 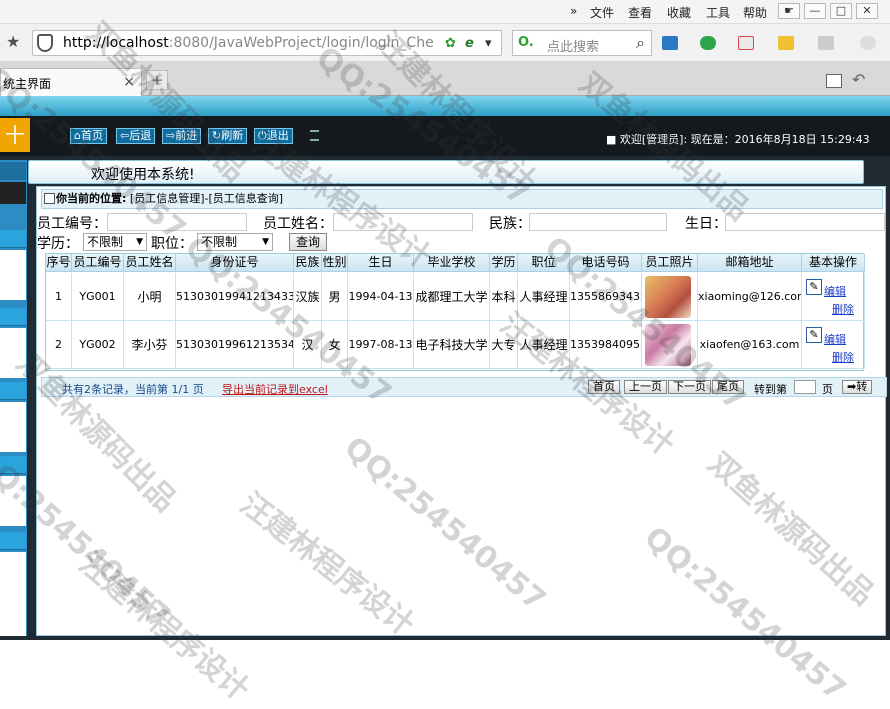 I want to click on menu-tools: 工具, so click(x=718, y=12).